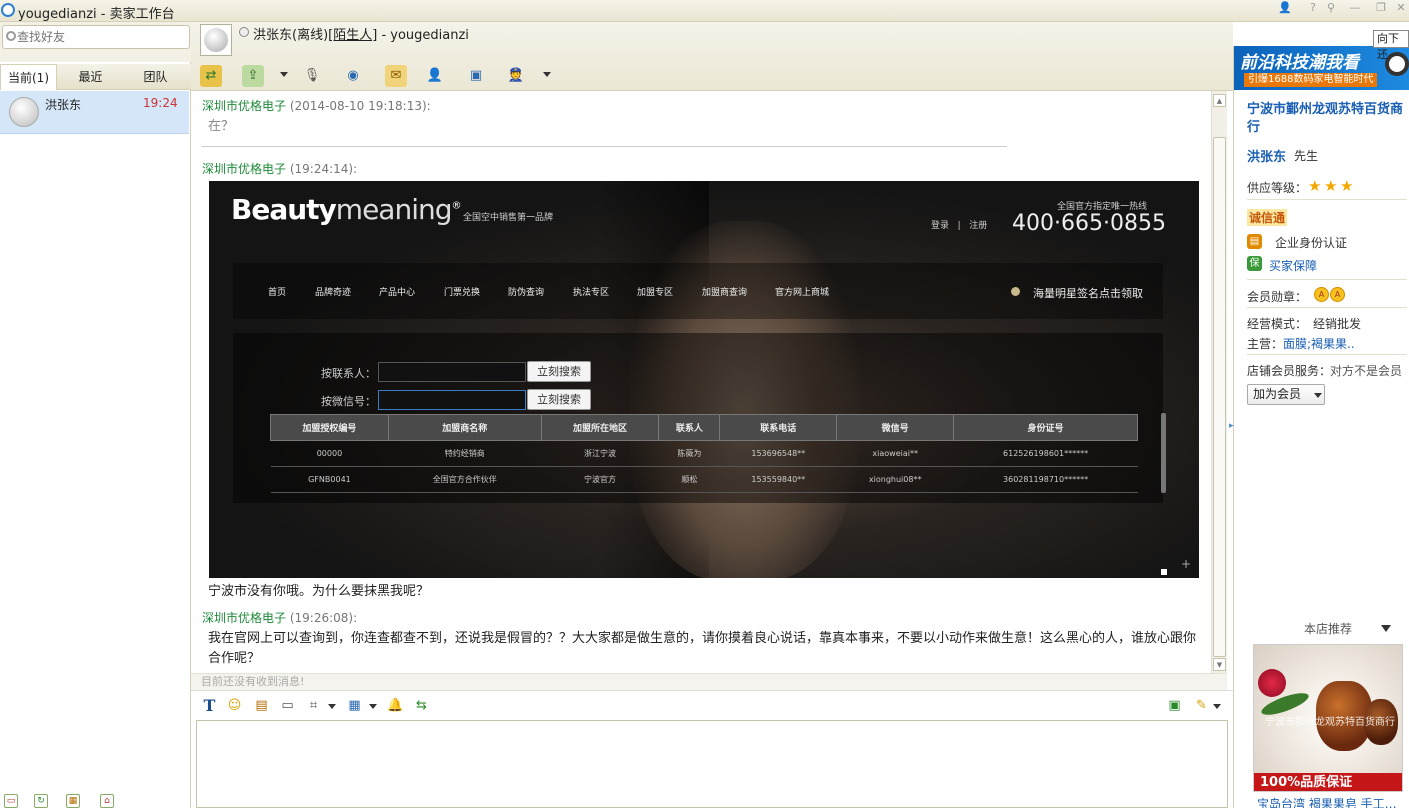 This screenshot has width=1409, height=808. I want to click on image-table-col: 联系人, so click(689, 427).